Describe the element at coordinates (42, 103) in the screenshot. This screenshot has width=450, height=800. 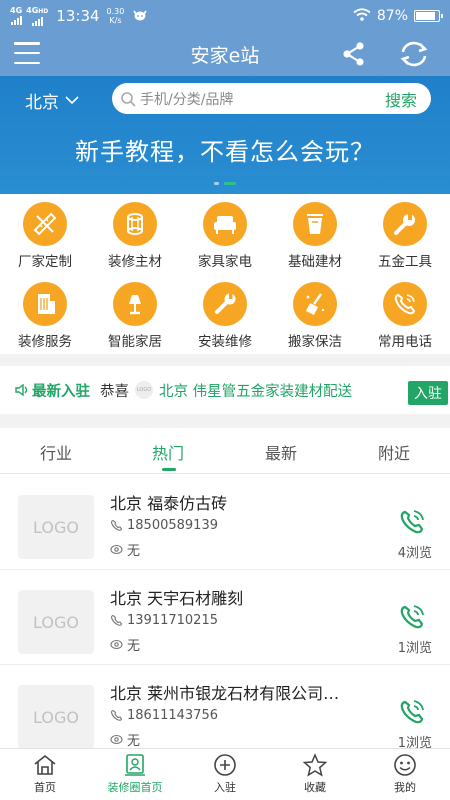
I see `city-label: 北京` at that location.